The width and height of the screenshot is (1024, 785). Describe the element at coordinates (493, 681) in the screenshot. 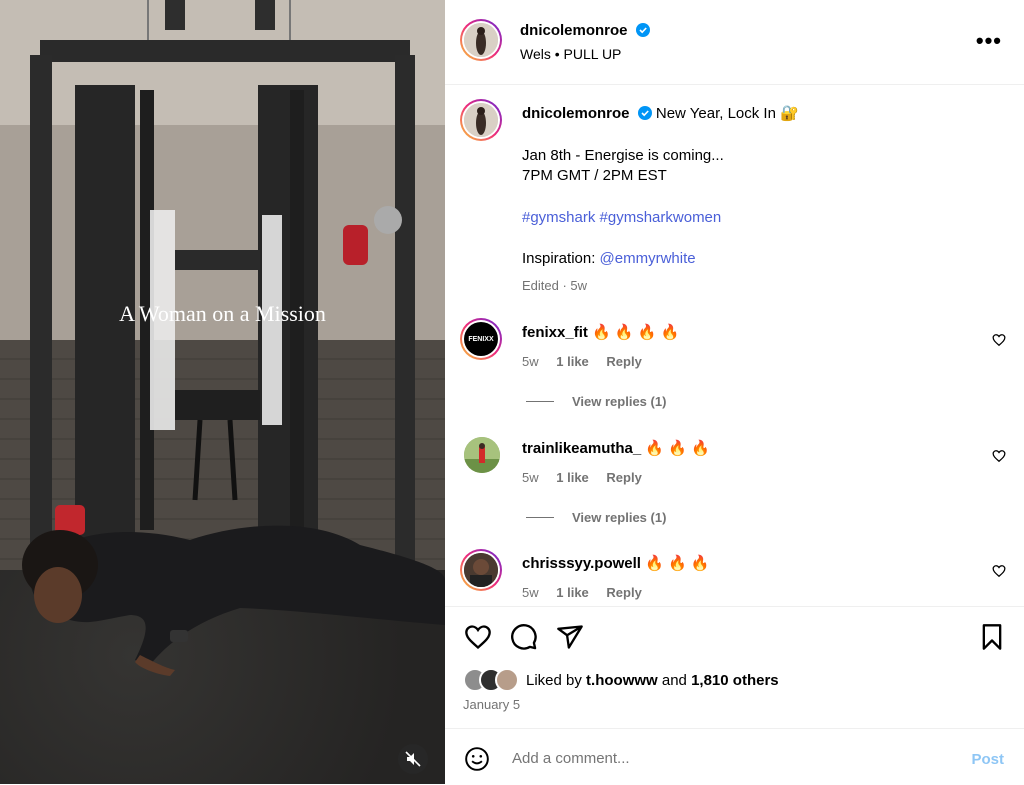

I see `liked-by-avatars` at that location.